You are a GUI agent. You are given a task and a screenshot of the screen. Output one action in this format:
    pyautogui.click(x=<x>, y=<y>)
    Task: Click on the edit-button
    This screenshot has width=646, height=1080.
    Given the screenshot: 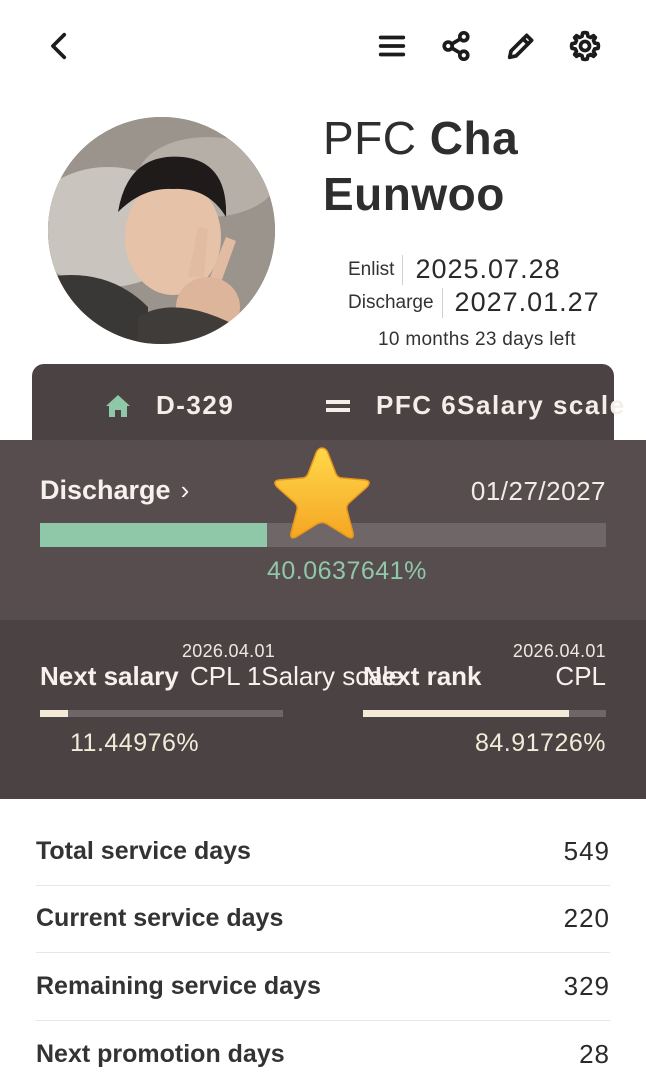 What is the action you would take?
    pyautogui.click(x=521, y=46)
    